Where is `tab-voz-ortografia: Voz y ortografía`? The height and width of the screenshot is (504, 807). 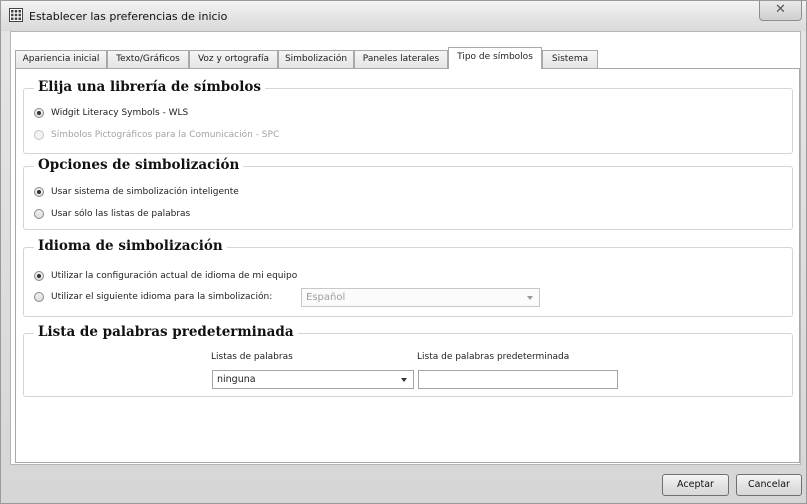
tab-voz-ortografia: Voz y ortografía is located at coordinates (233, 59).